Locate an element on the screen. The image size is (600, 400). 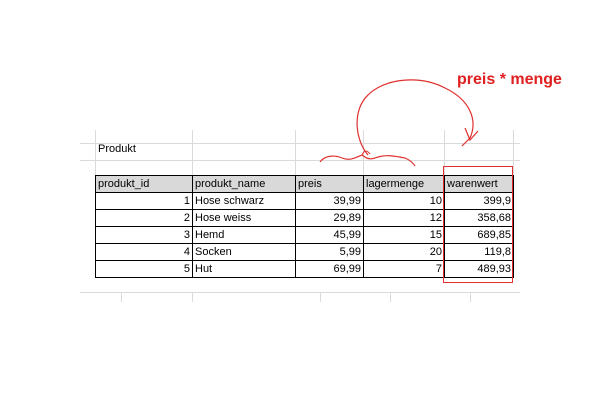
arrow-curve is located at coordinates (415, 117).